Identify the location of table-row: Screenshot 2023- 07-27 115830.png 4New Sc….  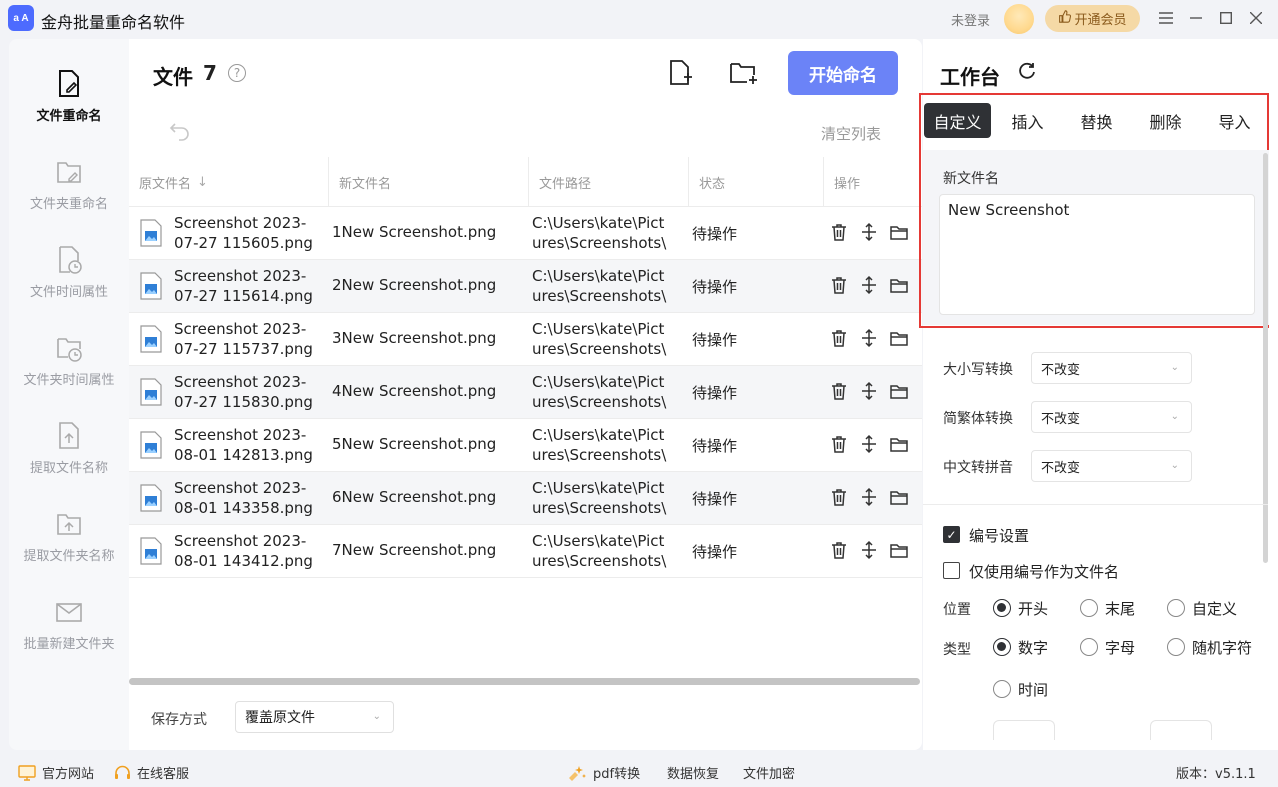
(525, 392).